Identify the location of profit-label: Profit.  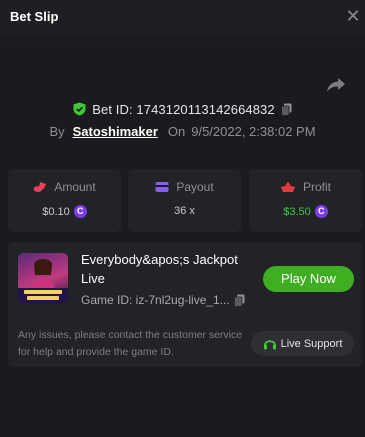
(316, 187).